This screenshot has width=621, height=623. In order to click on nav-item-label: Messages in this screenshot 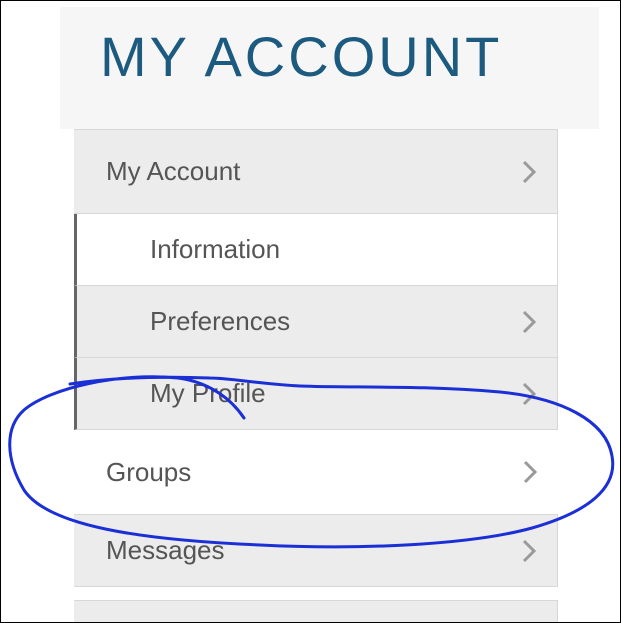, I will do `click(165, 550)`.